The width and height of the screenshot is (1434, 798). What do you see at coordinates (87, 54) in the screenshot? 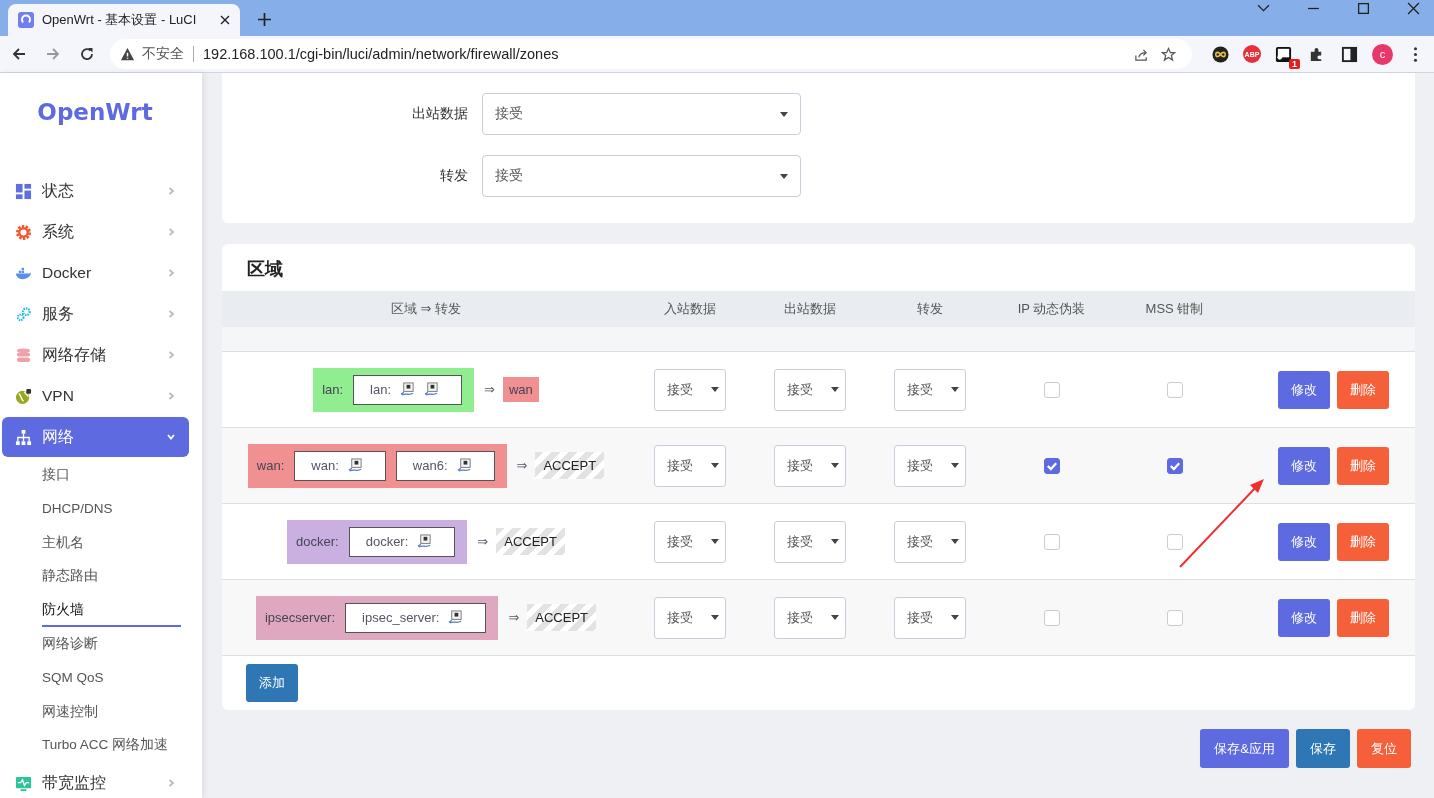
I see `reload-icon` at bounding box center [87, 54].